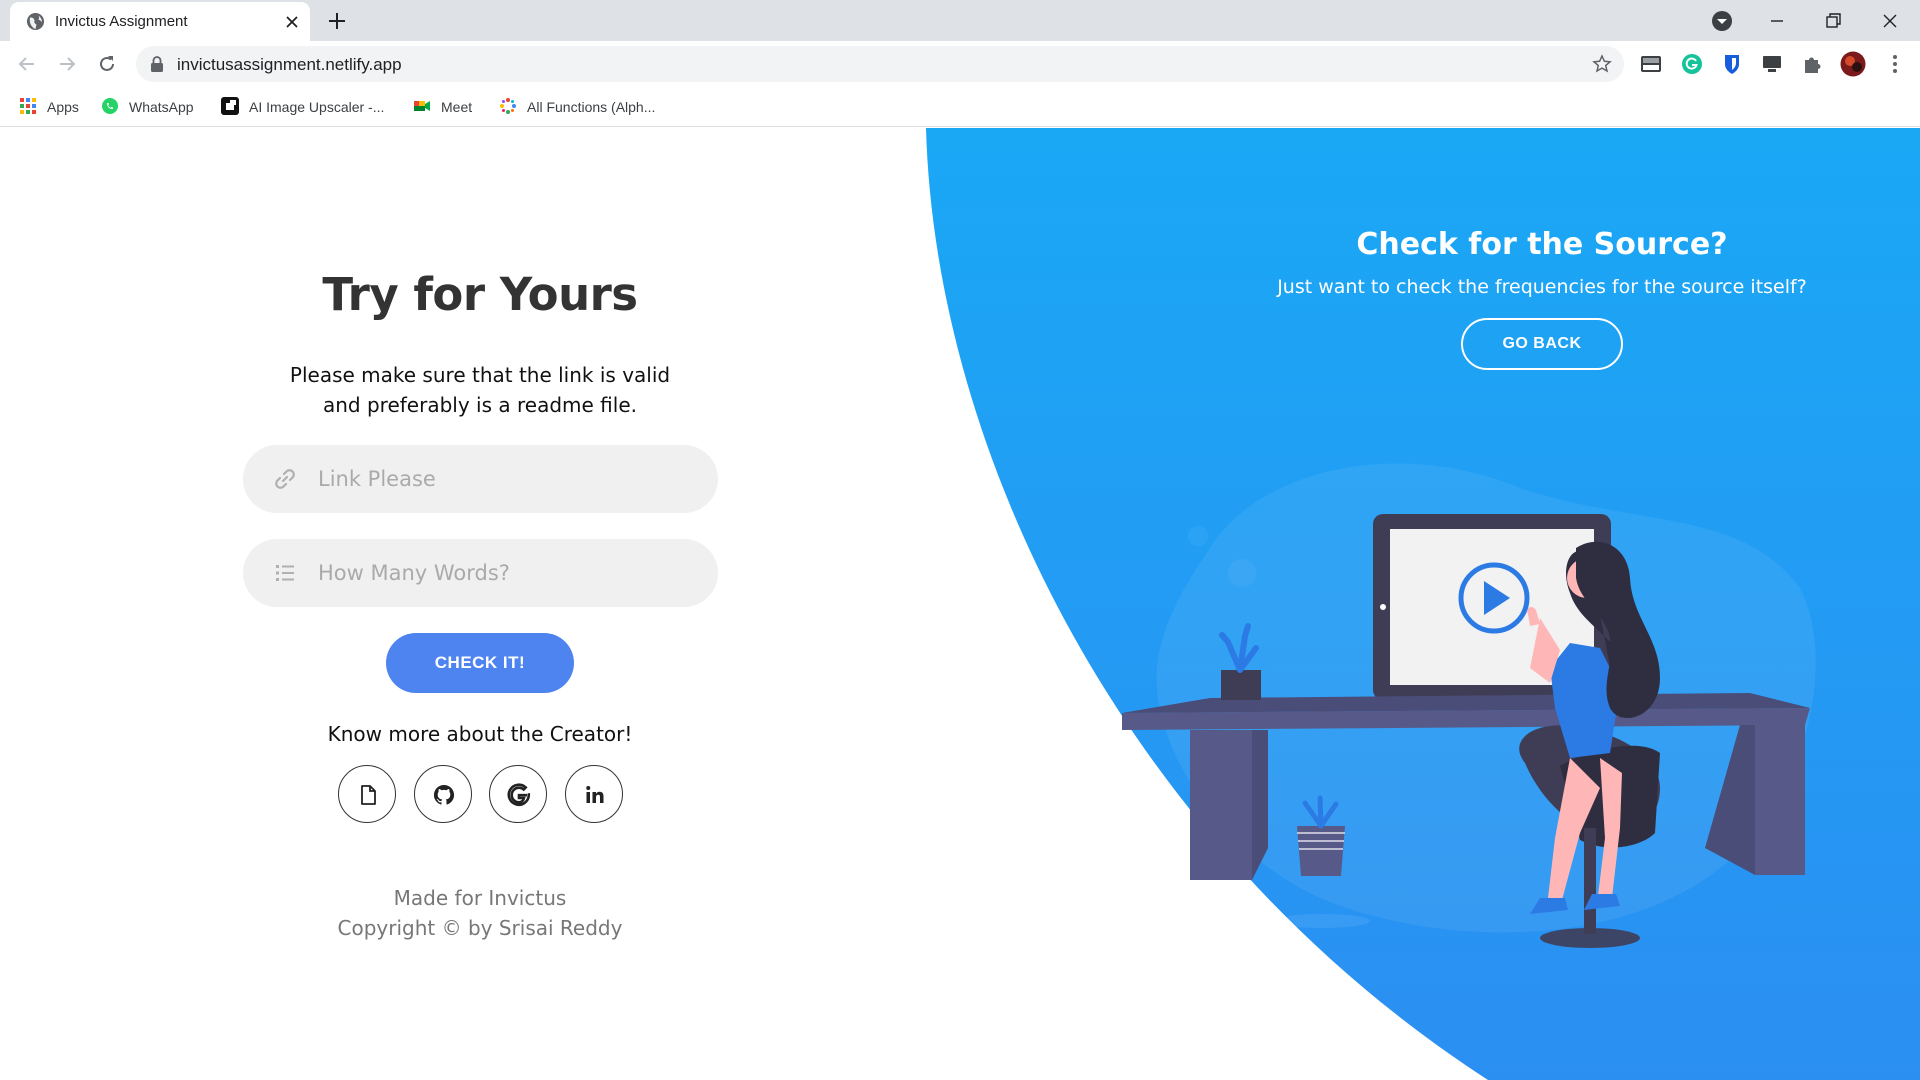  I want to click on link-icon, so click(285, 479).